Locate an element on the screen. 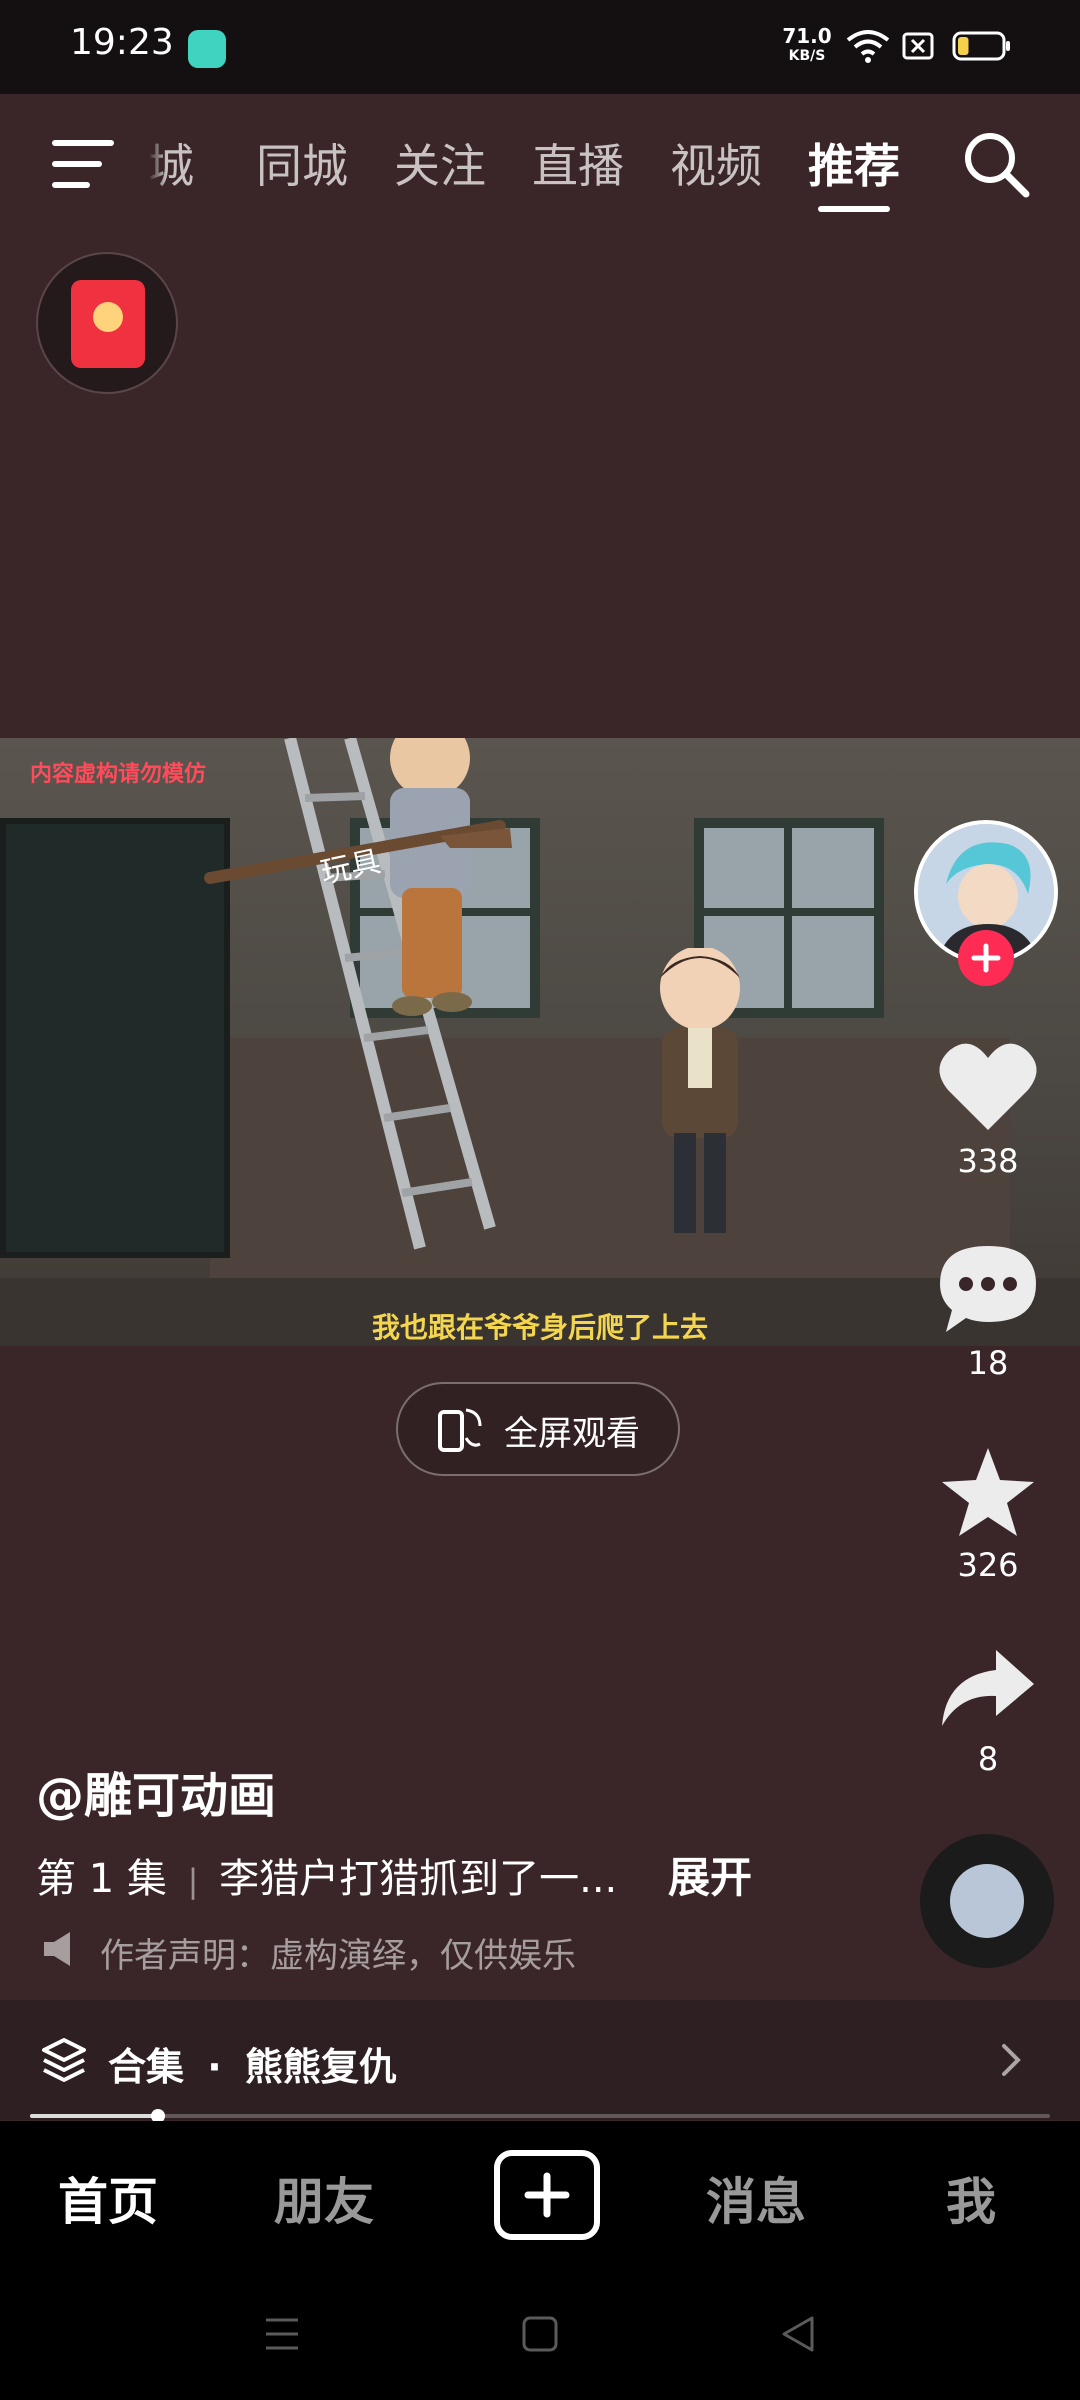 The width and height of the screenshot is (1080, 2400). home-icon is located at coordinates (540, 2334).